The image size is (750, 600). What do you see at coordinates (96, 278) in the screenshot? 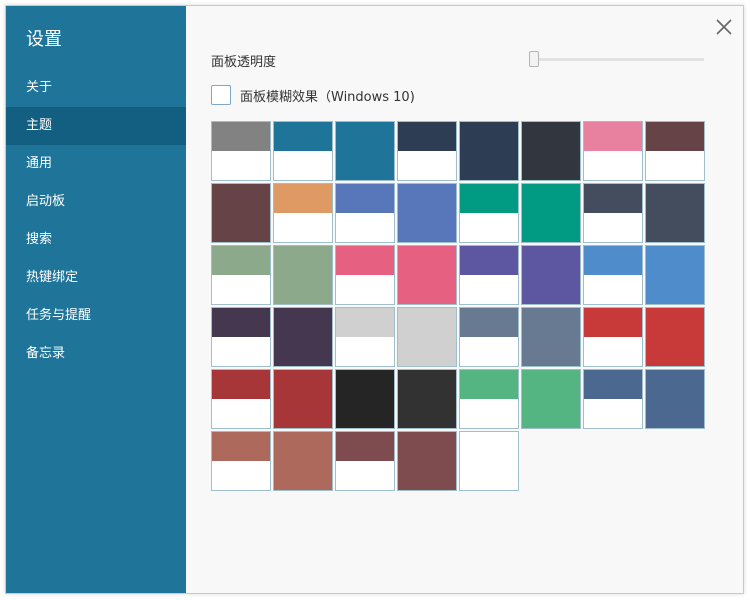
I see `sidebar-item: 热键绑定` at bounding box center [96, 278].